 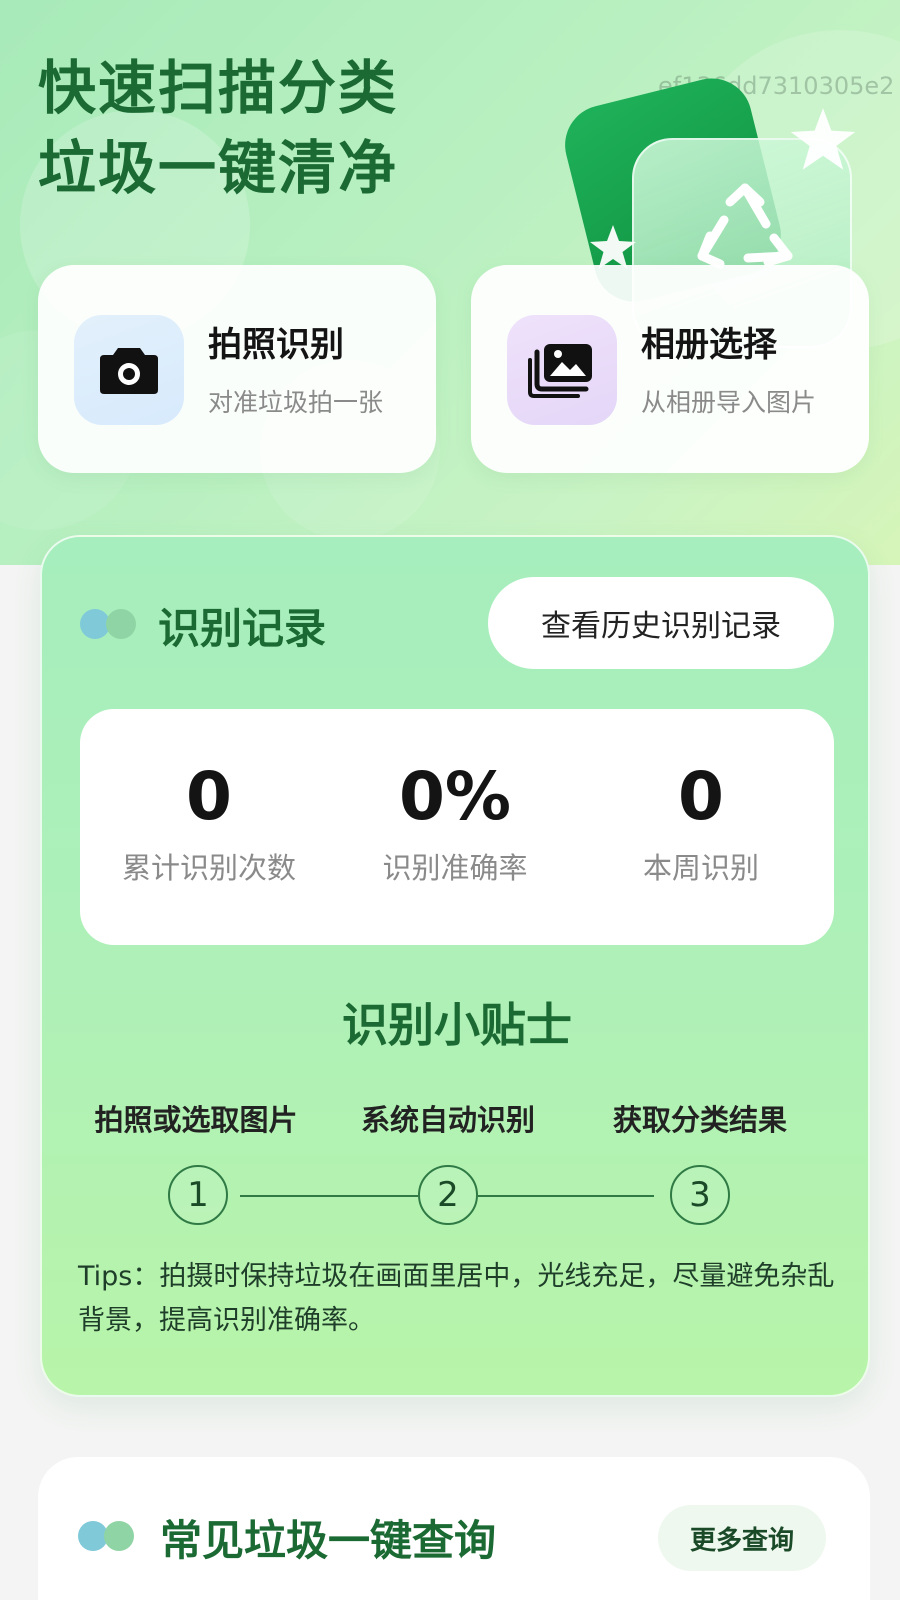 I want to click on stat-value: 0%, so click(x=455, y=796).